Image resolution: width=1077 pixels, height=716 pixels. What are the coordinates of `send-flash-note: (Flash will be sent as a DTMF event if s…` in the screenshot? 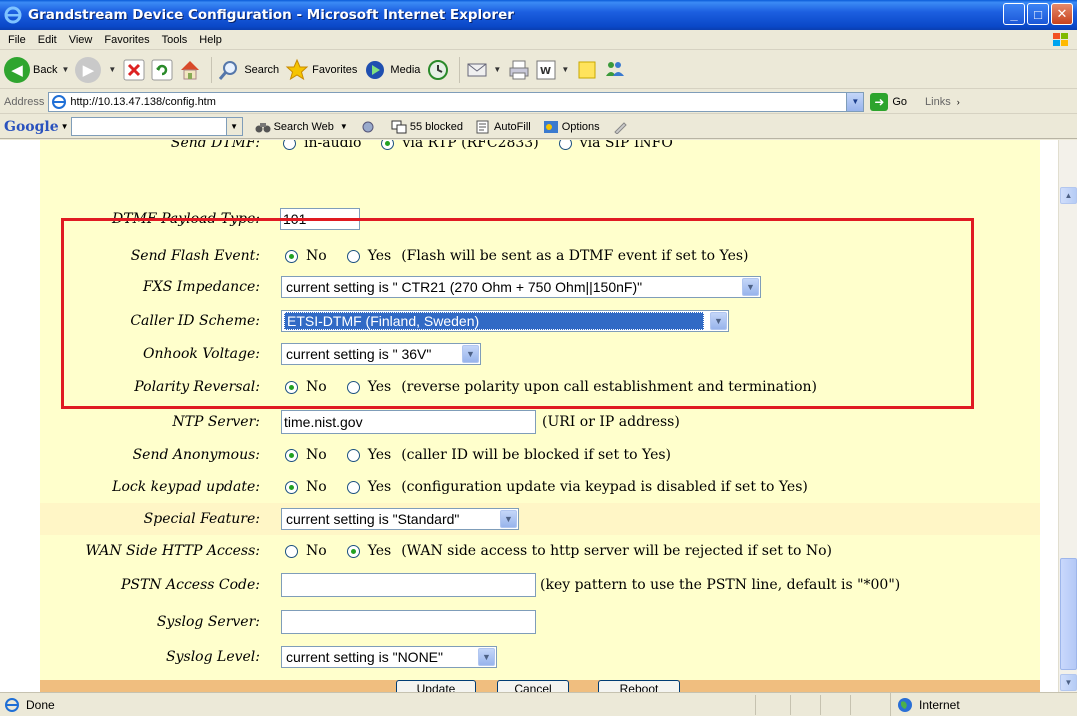 It's located at (575, 256).